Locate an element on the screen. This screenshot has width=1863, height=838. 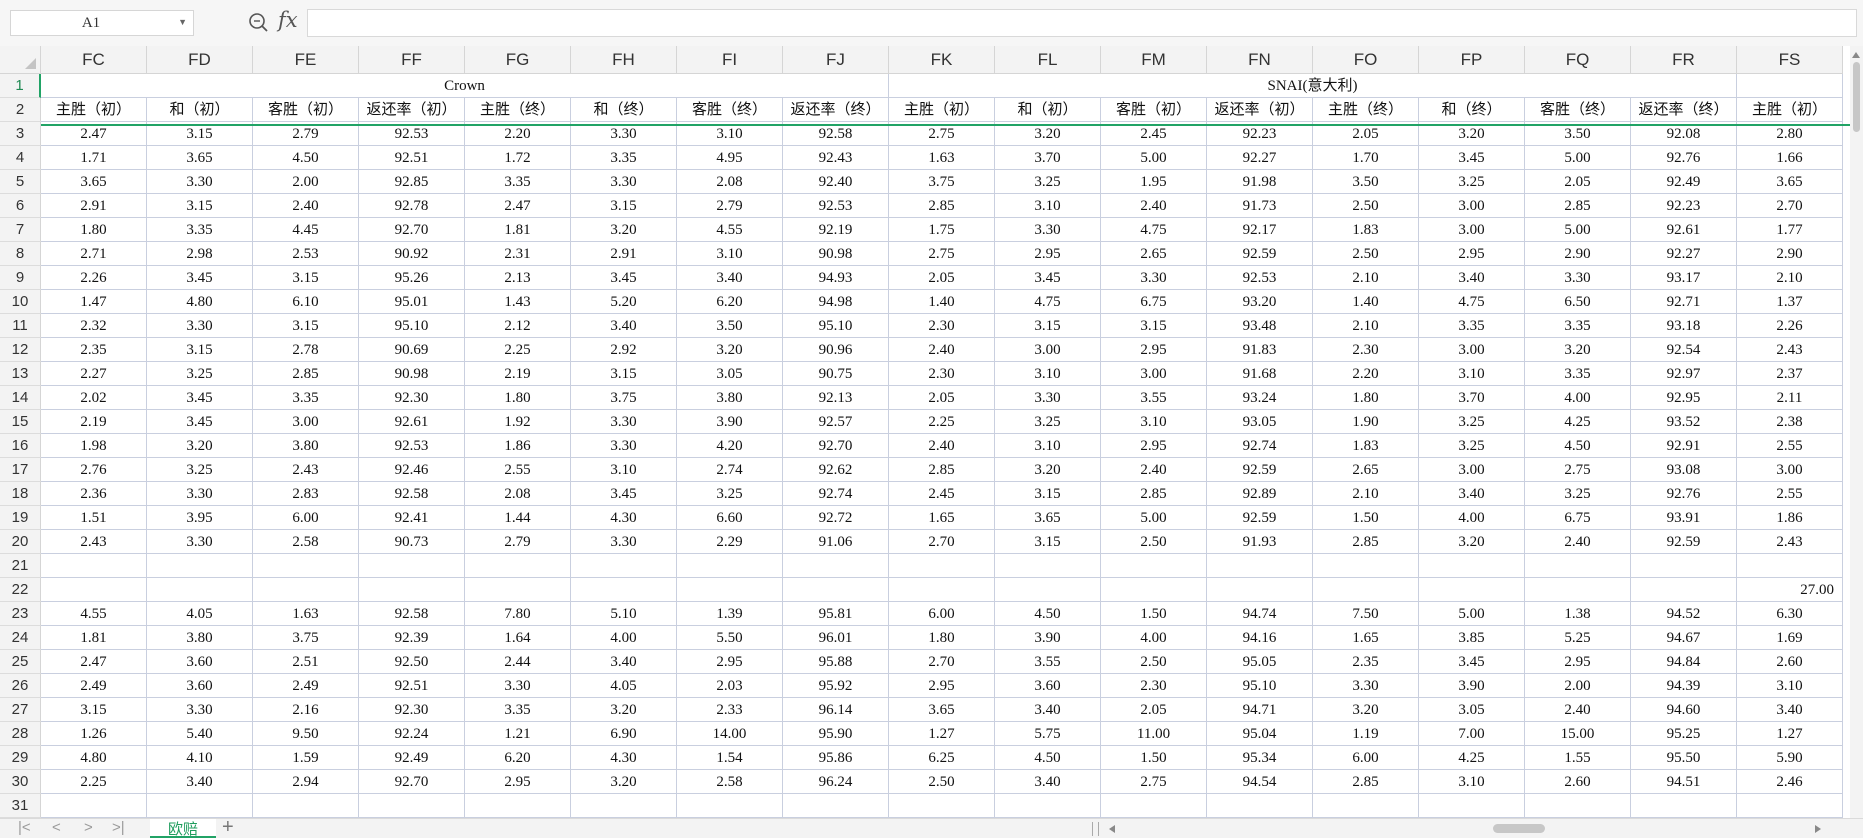
data-cell: 95.34 is located at coordinates (1260, 758).